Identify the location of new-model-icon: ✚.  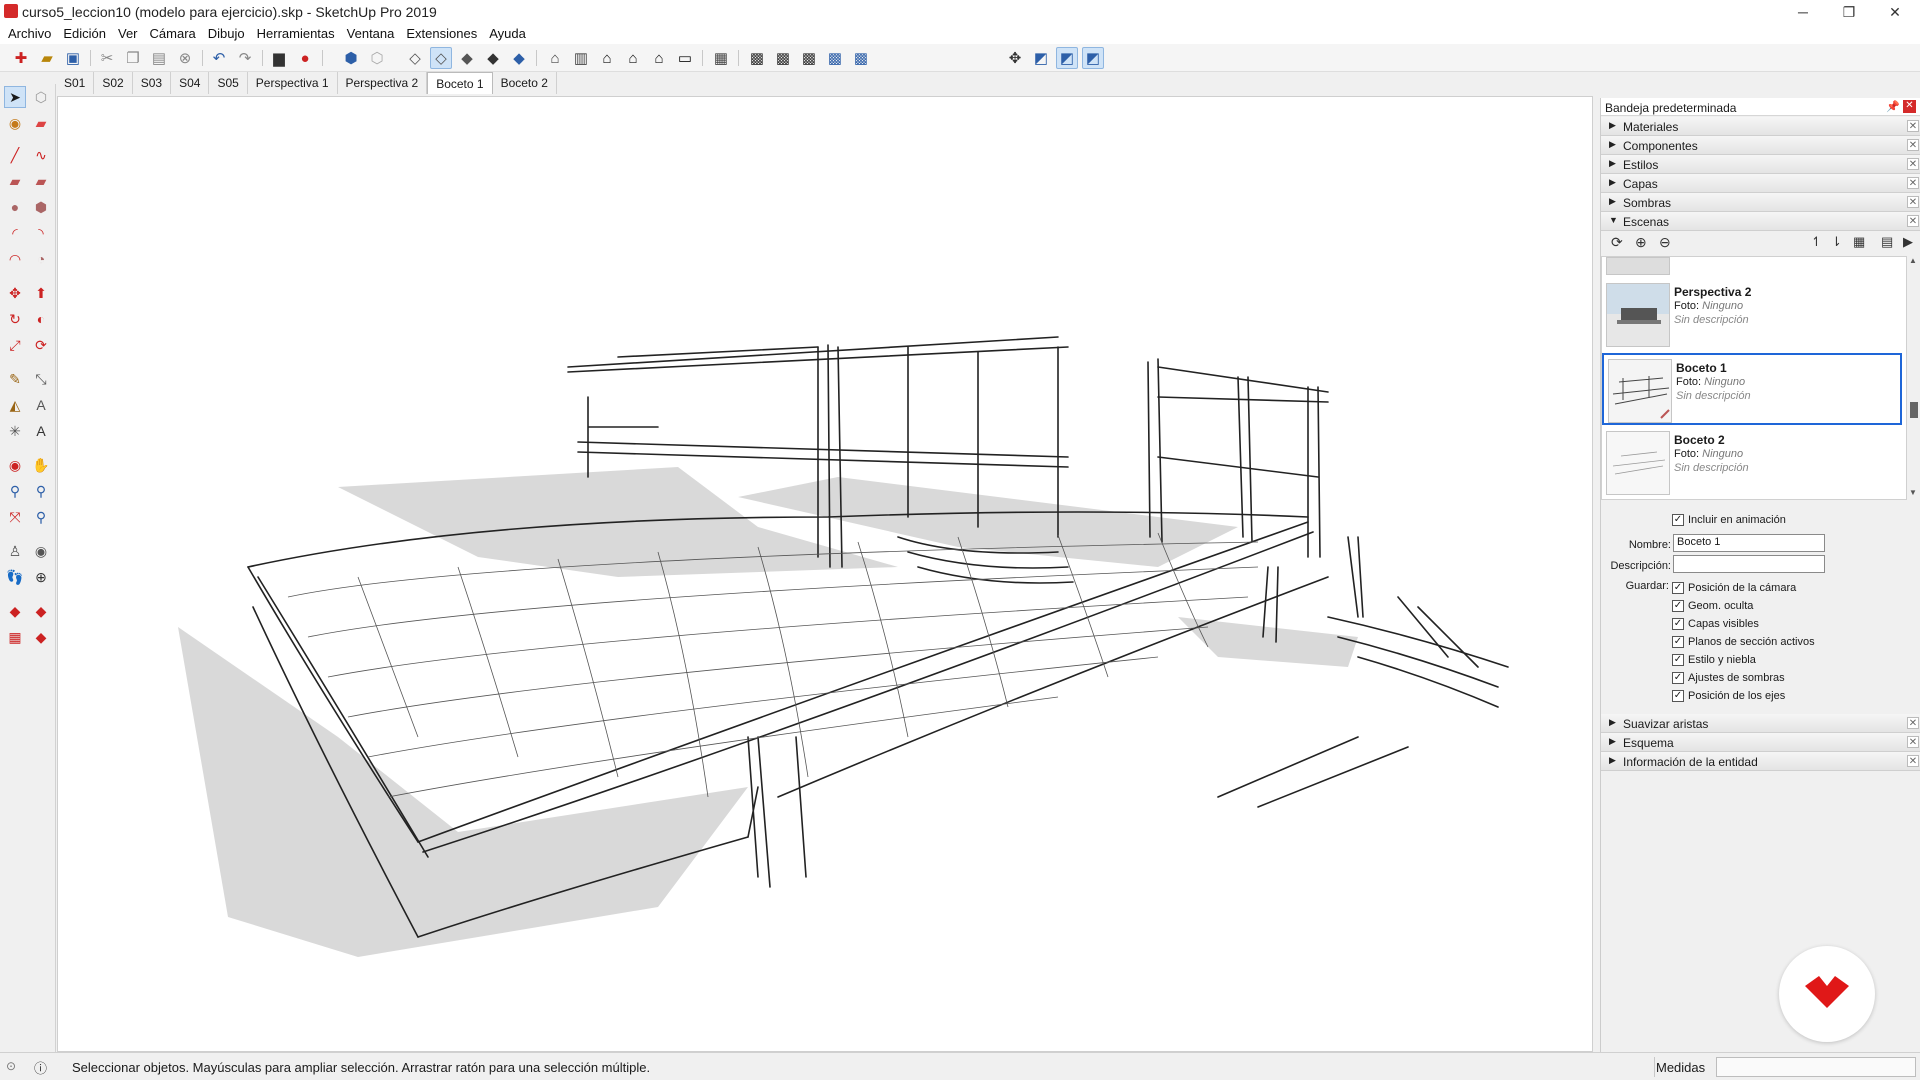
(21, 58).